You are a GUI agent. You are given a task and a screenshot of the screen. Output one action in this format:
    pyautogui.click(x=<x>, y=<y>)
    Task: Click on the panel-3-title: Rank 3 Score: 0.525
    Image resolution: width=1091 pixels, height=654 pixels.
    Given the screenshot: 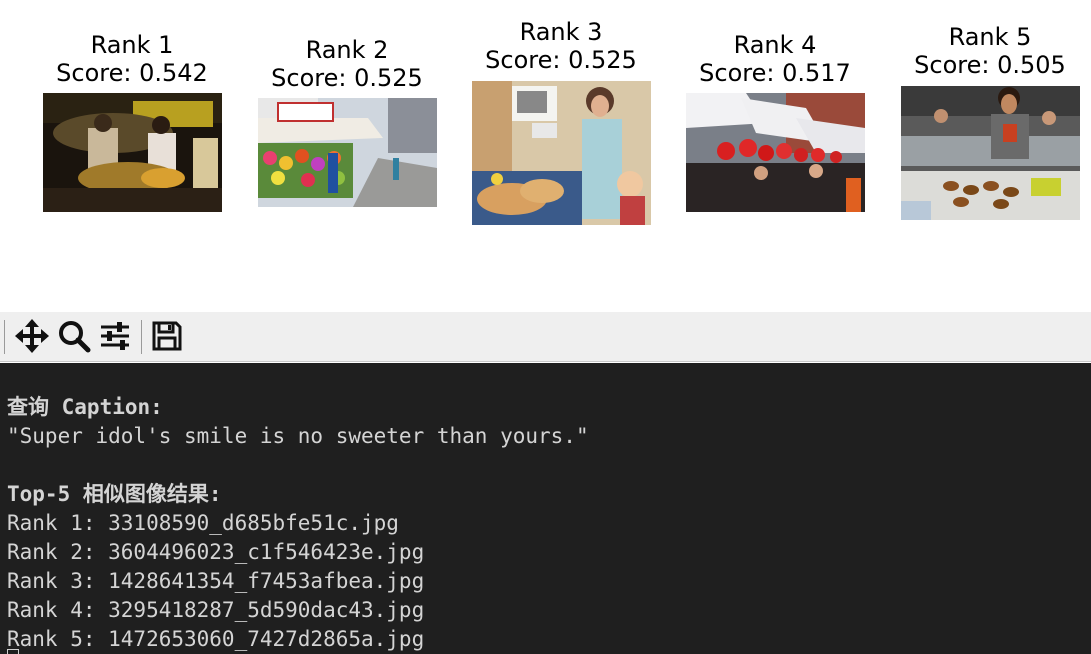 What is the action you would take?
    pyautogui.click(x=561, y=46)
    